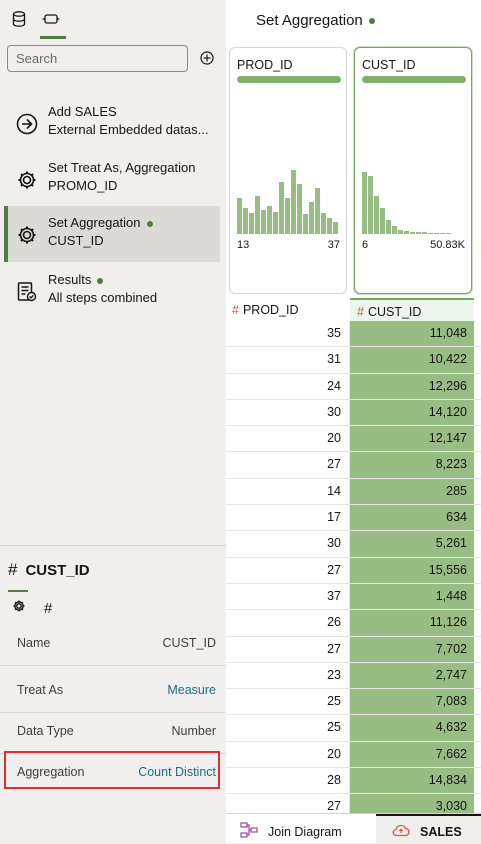  What do you see at coordinates (122, 167) in the screenshot?
I see `step-title: Set Treat As, Aggregation` at bounding box center [122, 167].